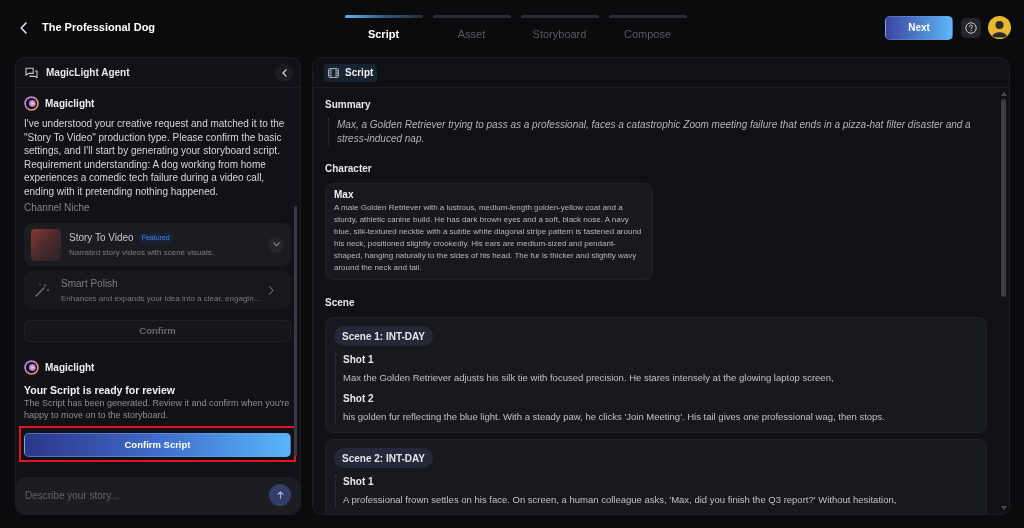 This screenshot has width=1024, height=528. What do you see at coordinates (23, 27) in the screenshot?
I see `back-icon` at bounding box center [23, 27].